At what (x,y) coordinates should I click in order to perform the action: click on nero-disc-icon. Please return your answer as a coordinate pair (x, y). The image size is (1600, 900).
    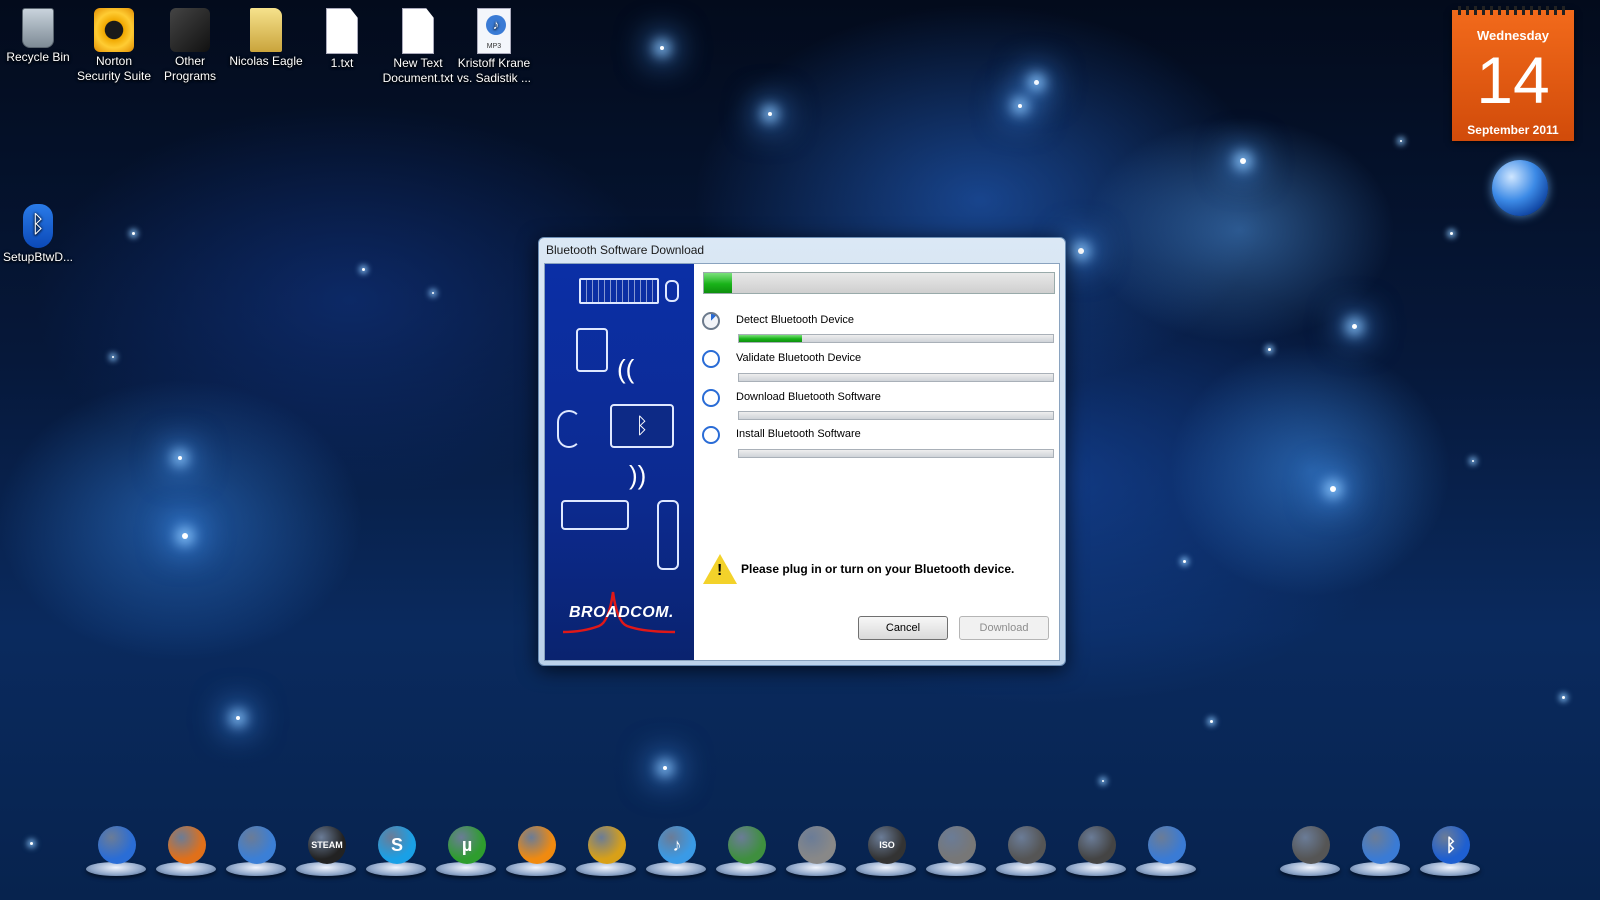
    Looking at the image, I should click on (607, 845).